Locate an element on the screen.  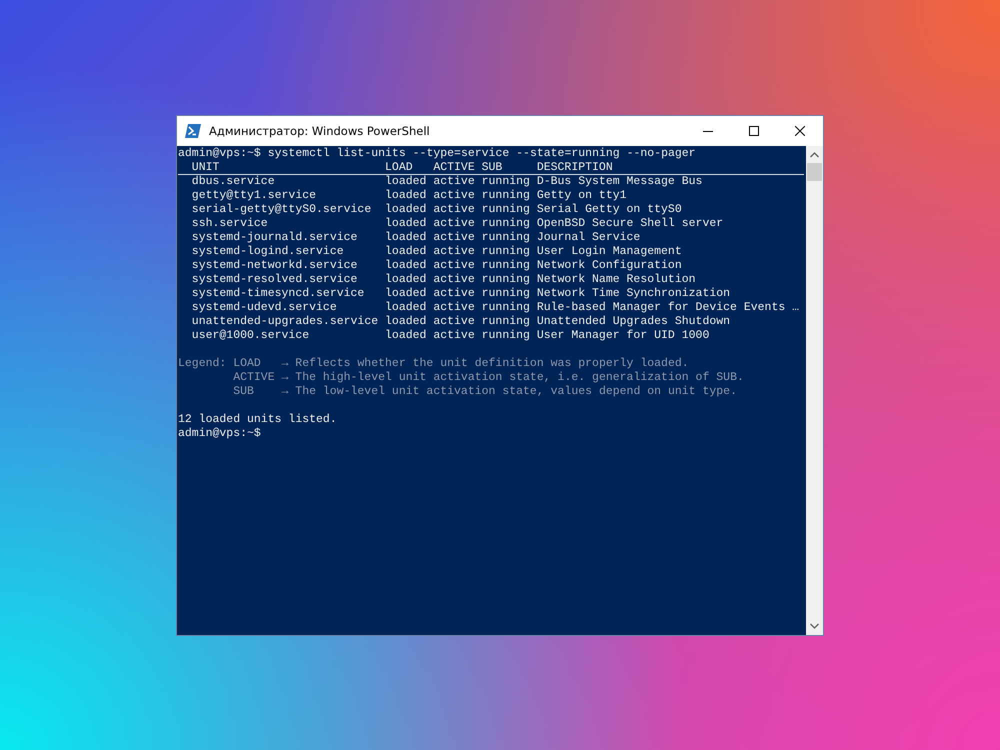
unit-name: systemd-journald.service is located at coordinates (275, 237).